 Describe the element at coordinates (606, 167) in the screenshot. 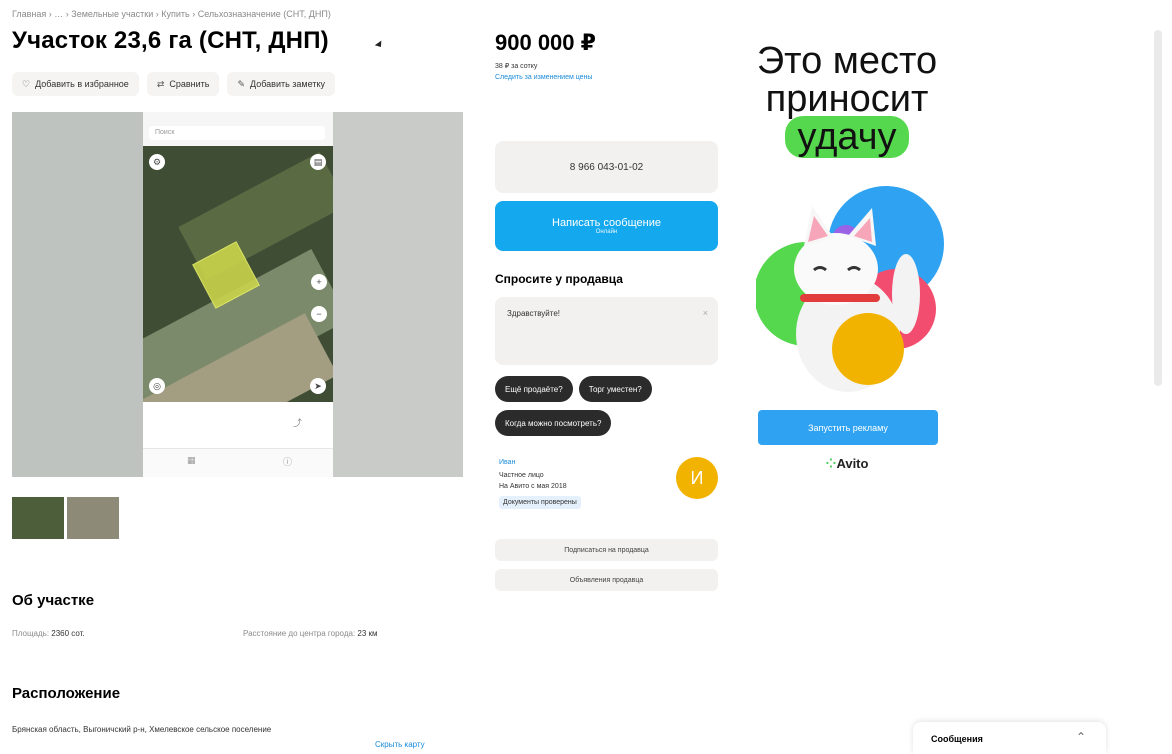

I see `show-phone-button: 8 966 043-01-02` at that location.